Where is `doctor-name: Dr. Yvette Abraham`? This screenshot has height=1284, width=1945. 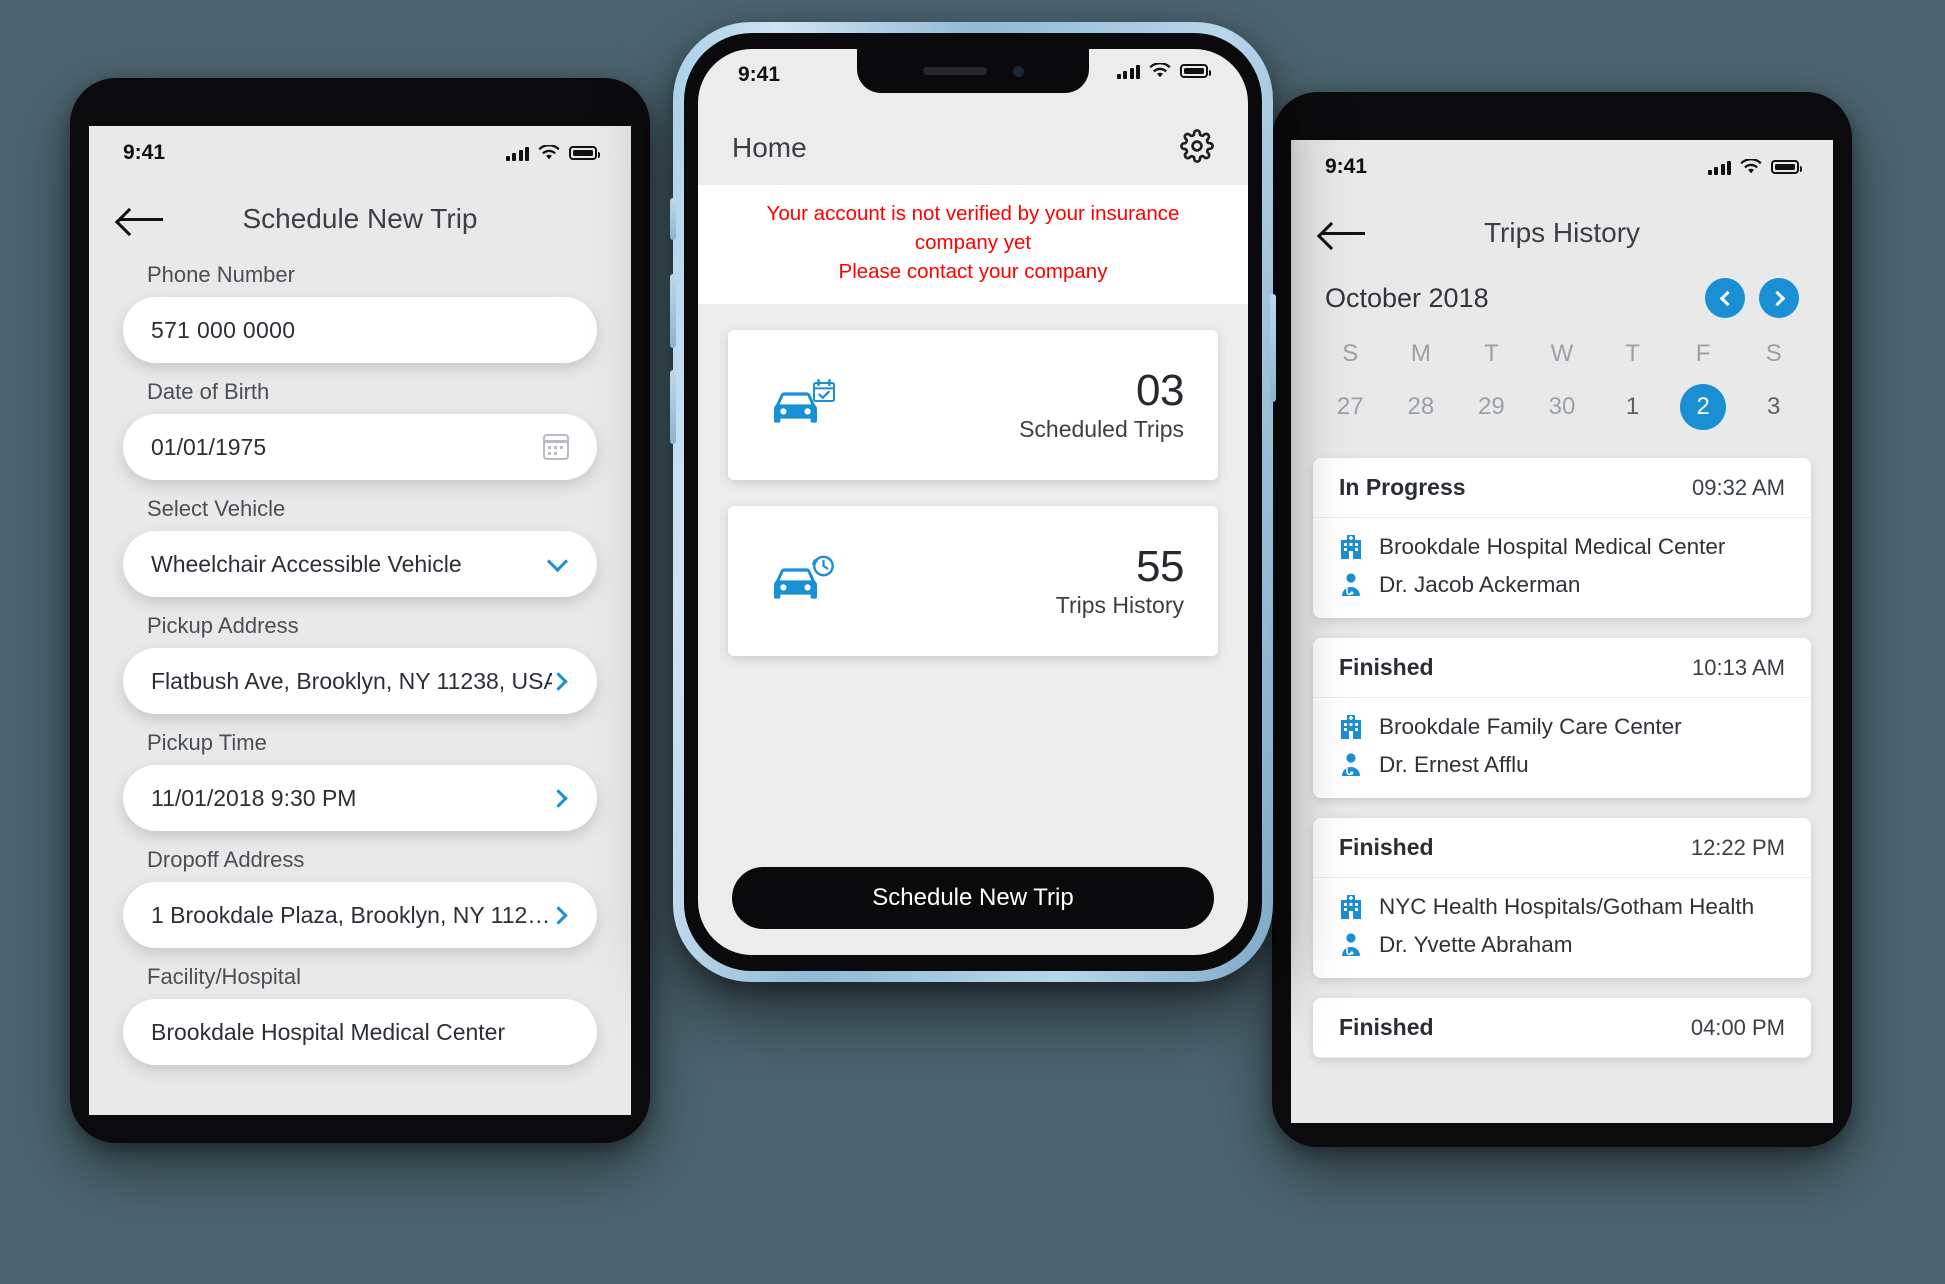 doctor-name: Dr. Yvette Abraham is located at coordinates (1476, 944).